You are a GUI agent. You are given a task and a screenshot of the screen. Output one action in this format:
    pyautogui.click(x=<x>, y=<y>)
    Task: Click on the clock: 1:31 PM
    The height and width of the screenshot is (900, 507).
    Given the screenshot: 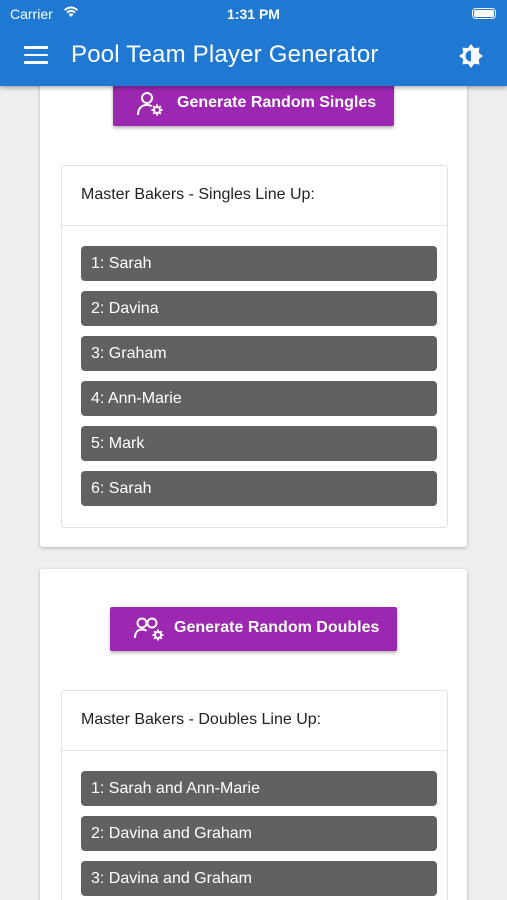 What is the action you would take?
    pyautogui.click(x=253, y=14)
    